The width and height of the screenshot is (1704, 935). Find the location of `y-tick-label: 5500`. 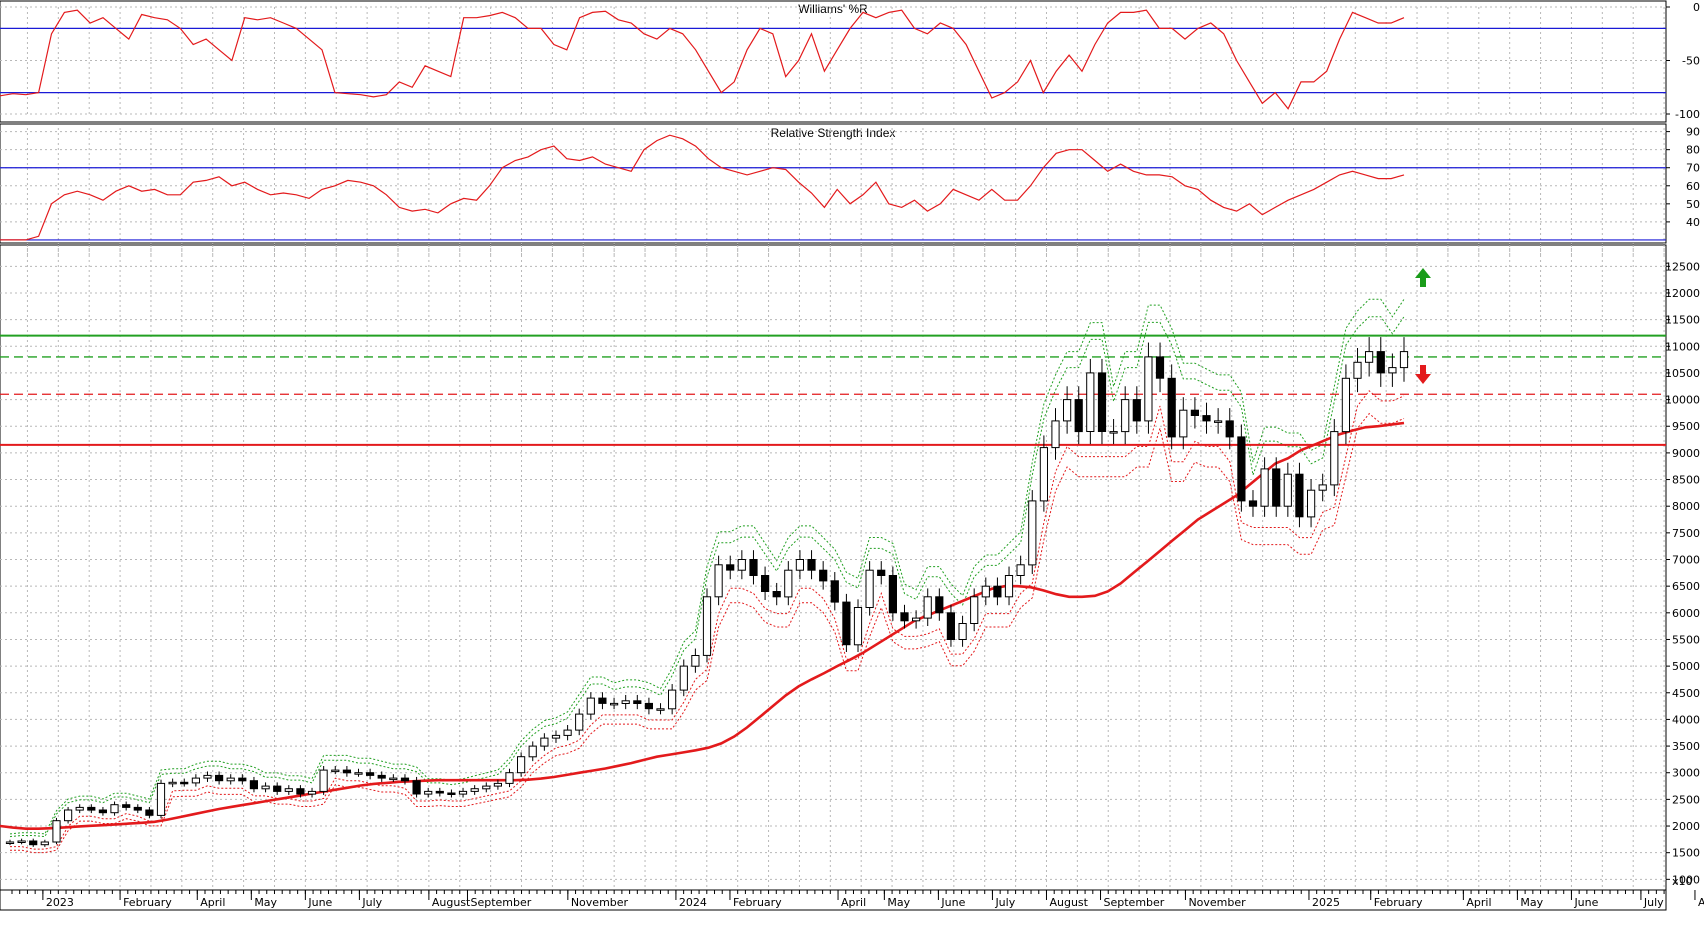

y-tick-label: 5500 is located at coordinates (1686, 639).